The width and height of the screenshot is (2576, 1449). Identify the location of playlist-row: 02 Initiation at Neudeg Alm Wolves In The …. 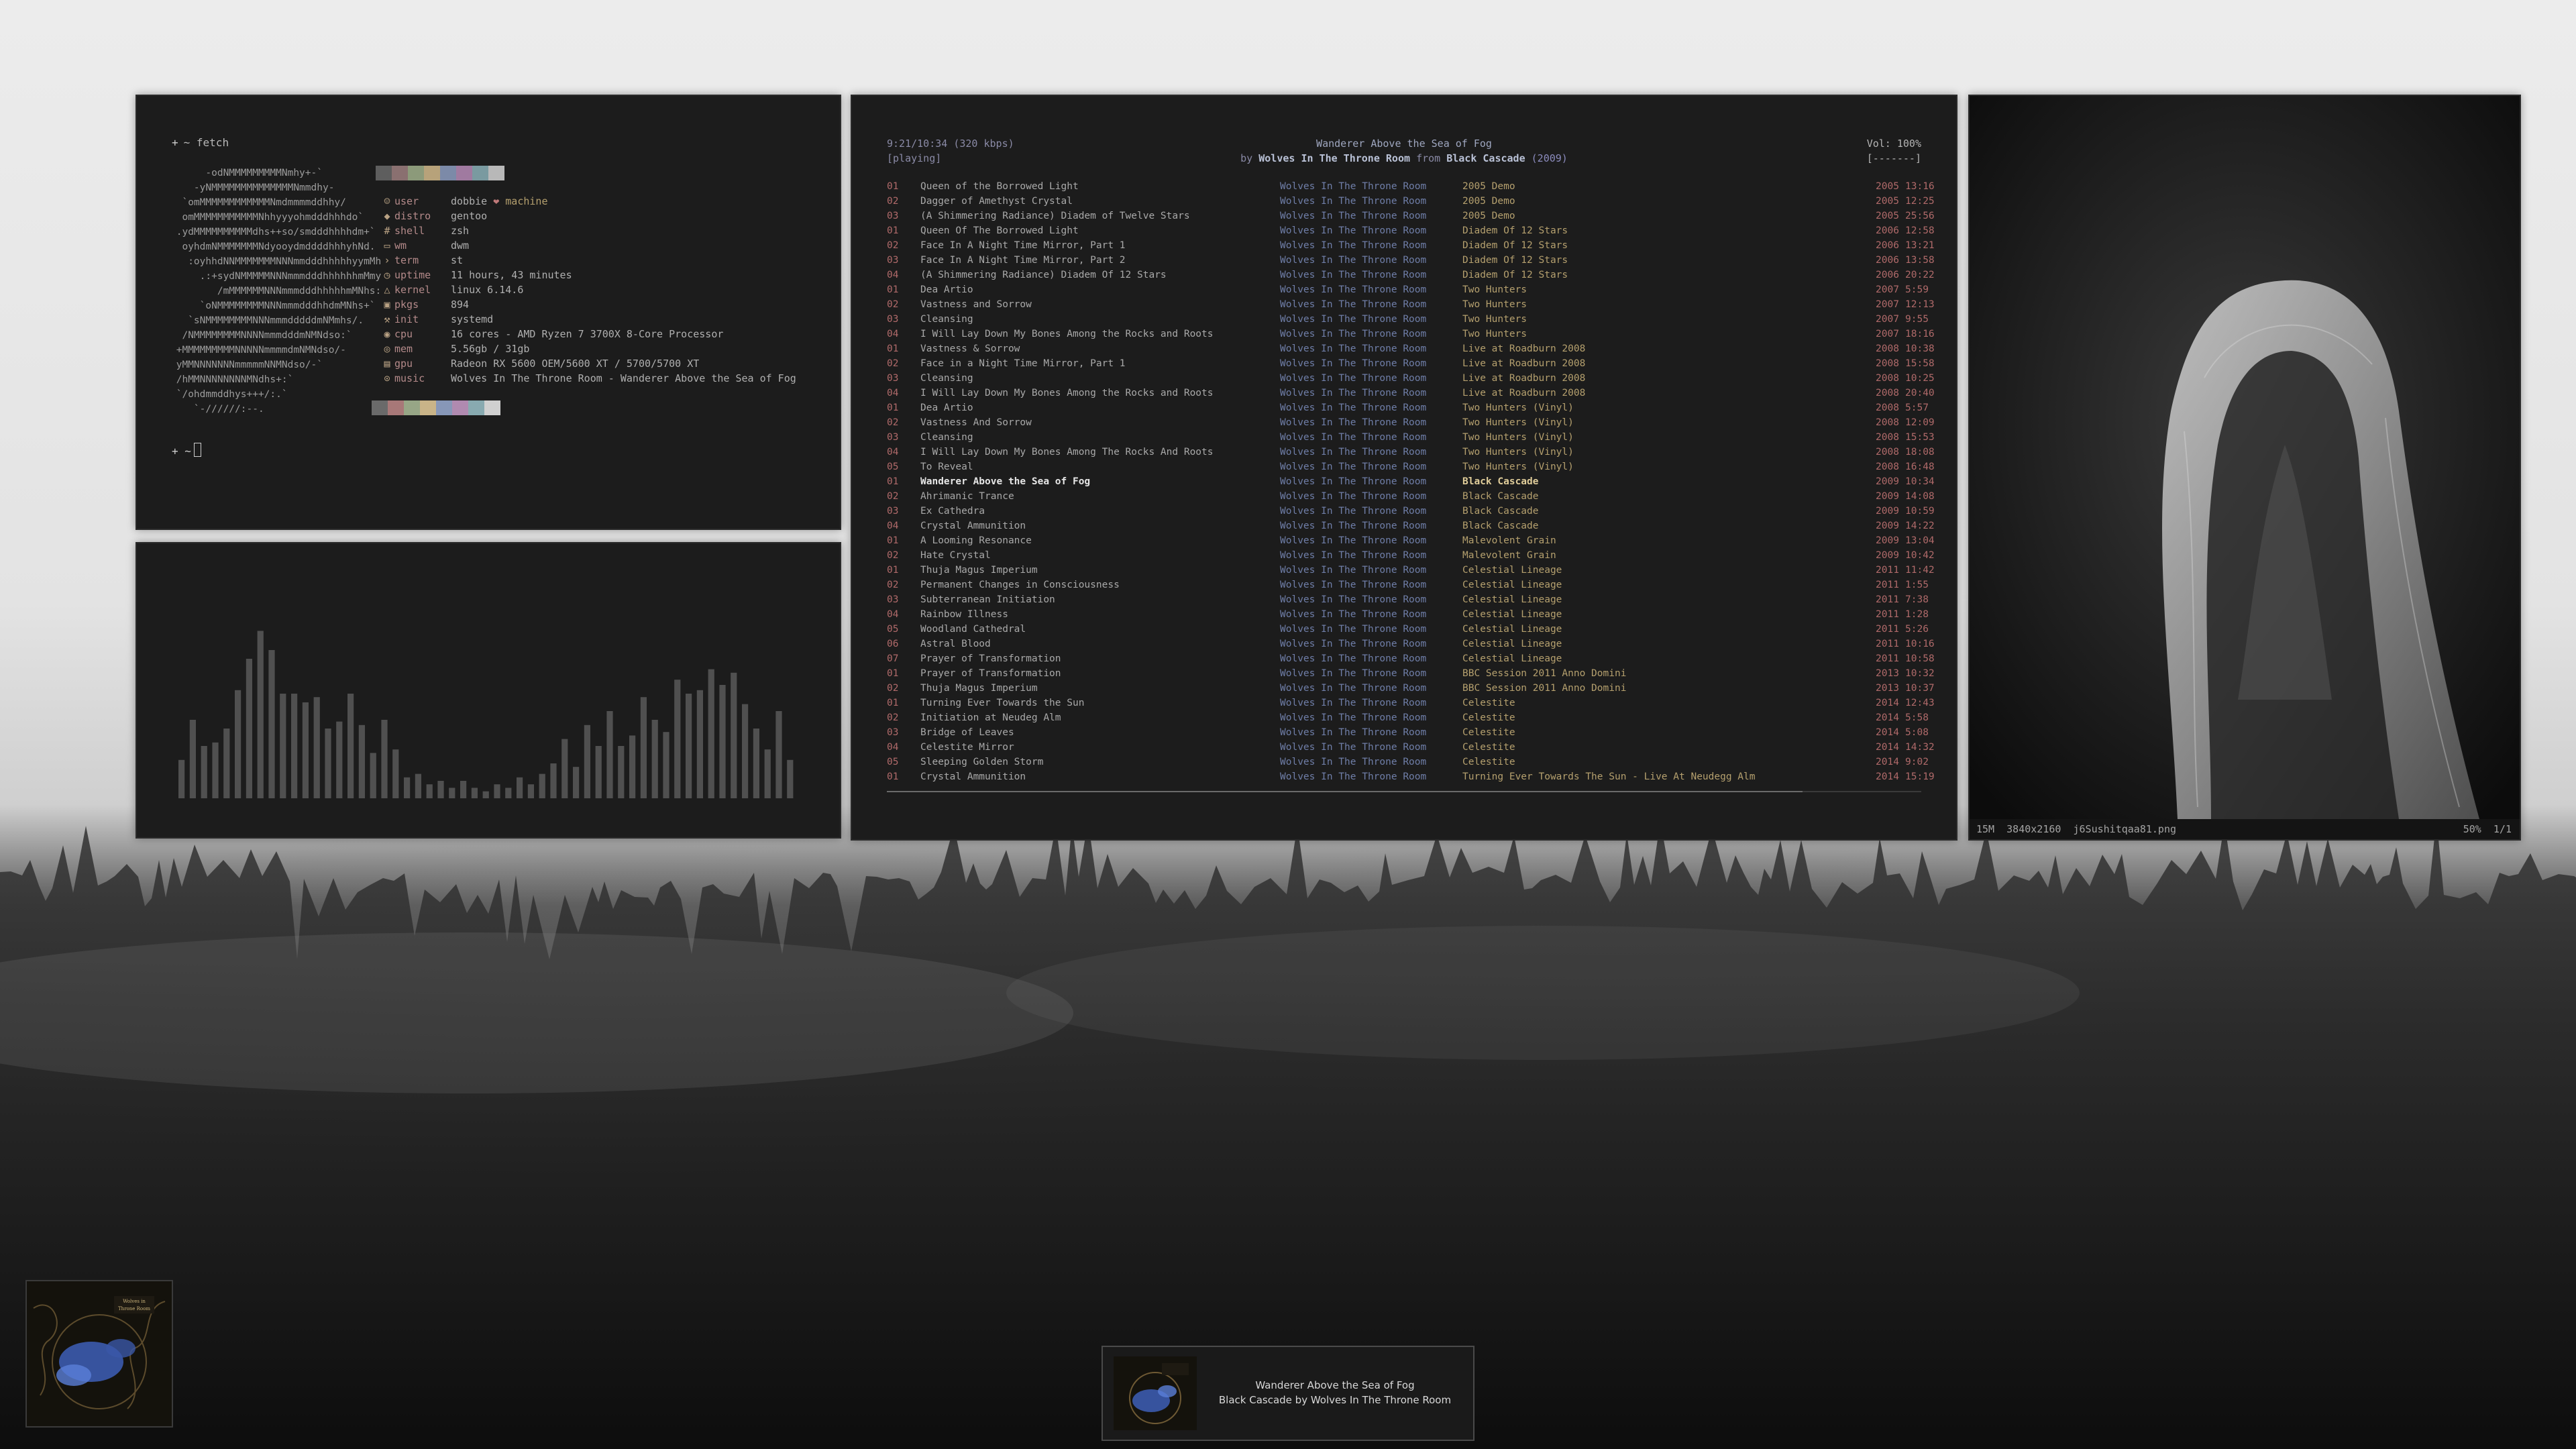
(1408, 719).